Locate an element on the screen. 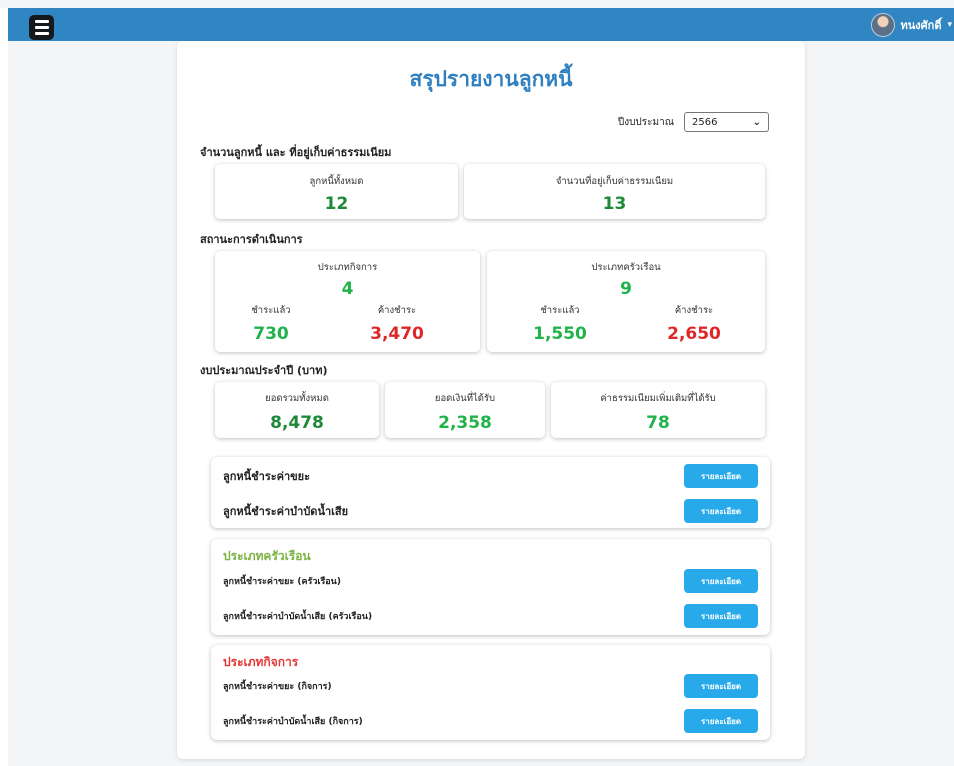 The width and height of the screenshot is (954, 766). year-filter-label: ปีงบประมาณ is located at coordinates (645, 122).